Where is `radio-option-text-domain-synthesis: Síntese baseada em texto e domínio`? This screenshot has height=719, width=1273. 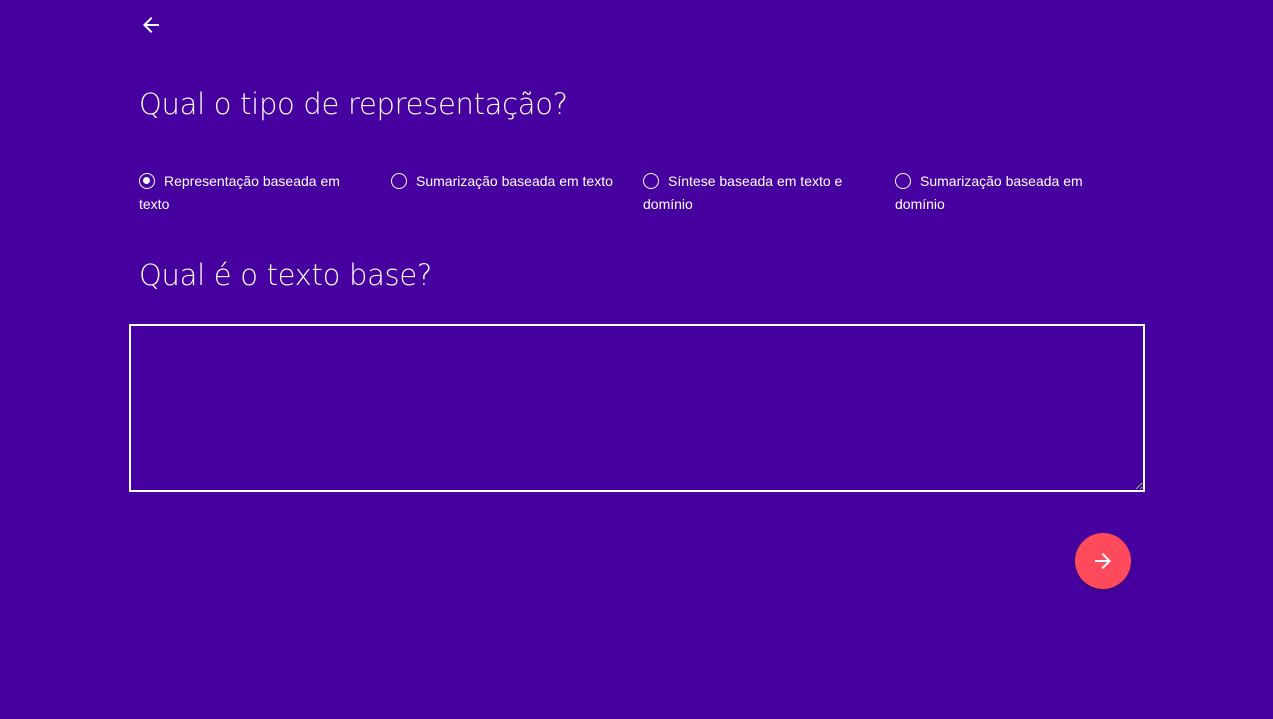 radio-option-text-domain-synthesis: Síntese baseada em texto e domínio is located at coordinates (769, 193).